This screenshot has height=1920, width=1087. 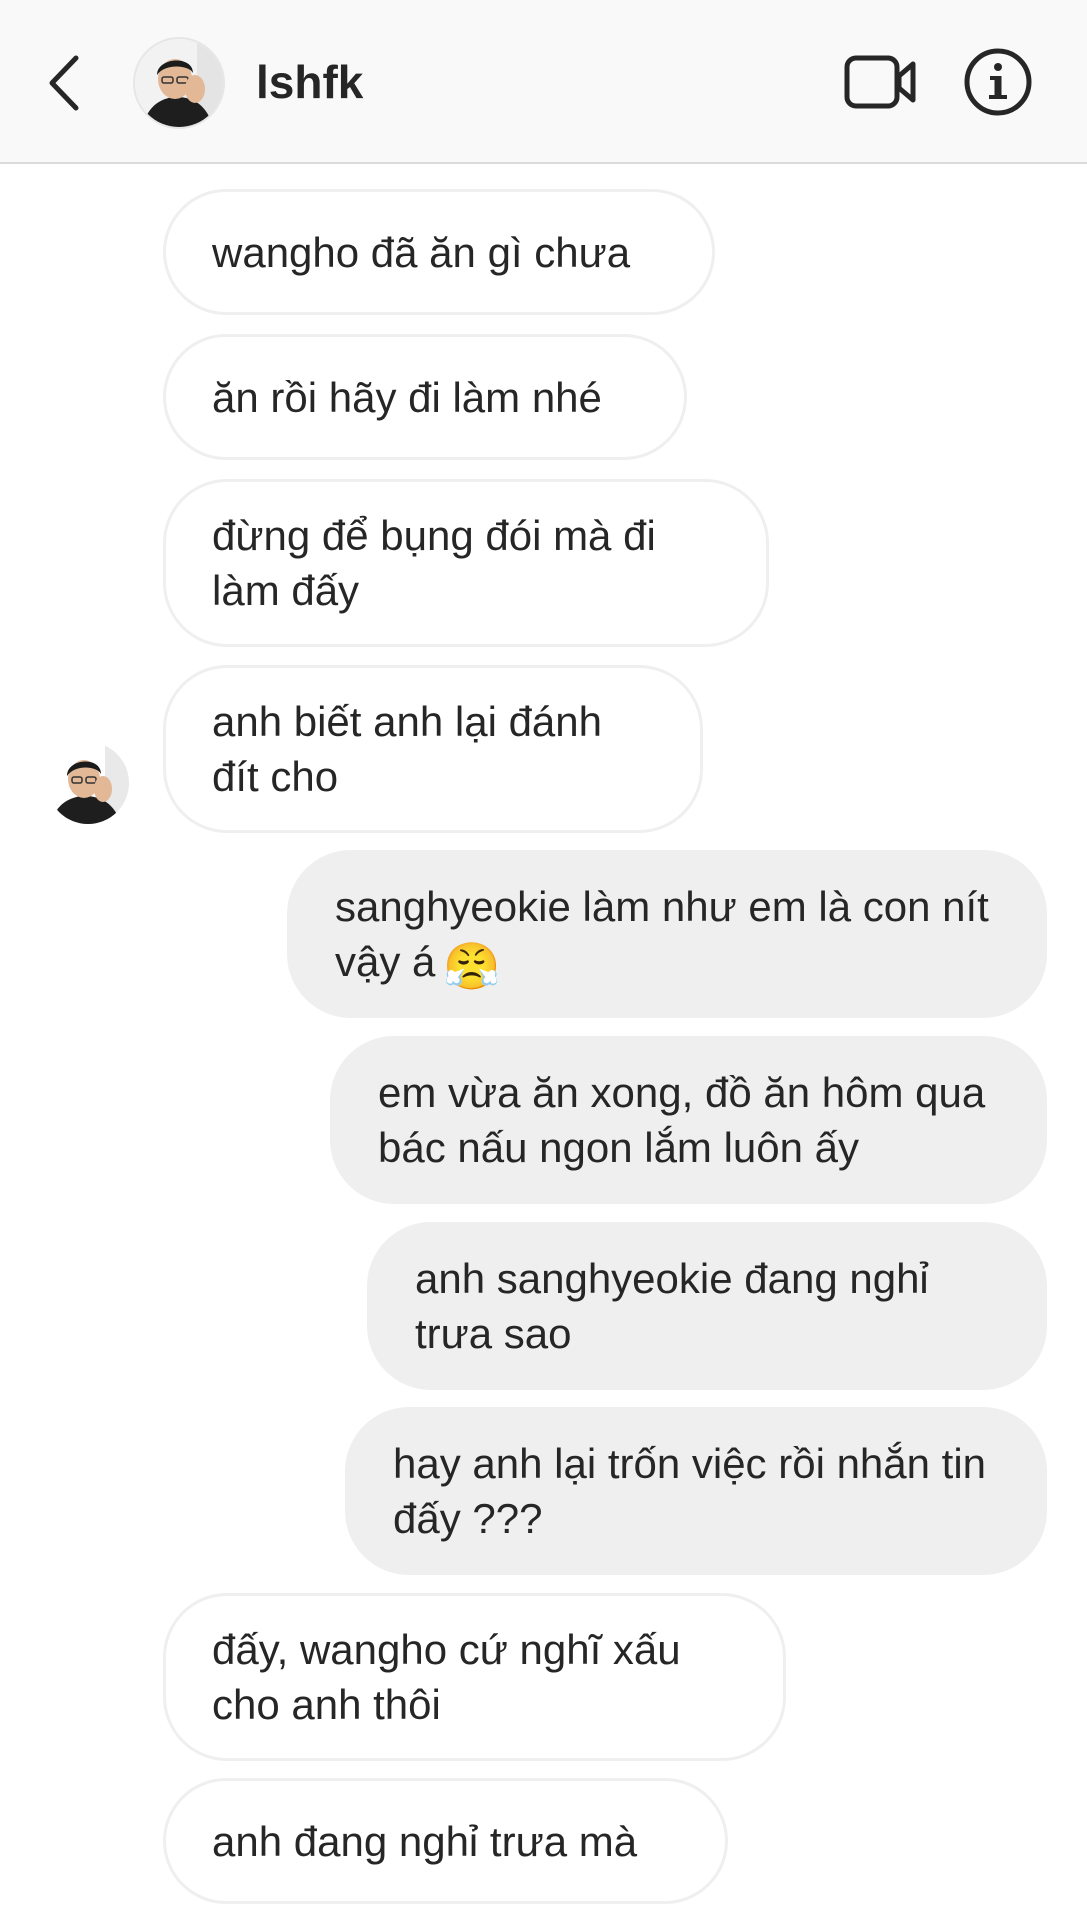 I want to click on chat-header: lshfk, so click(x=543, y=82).